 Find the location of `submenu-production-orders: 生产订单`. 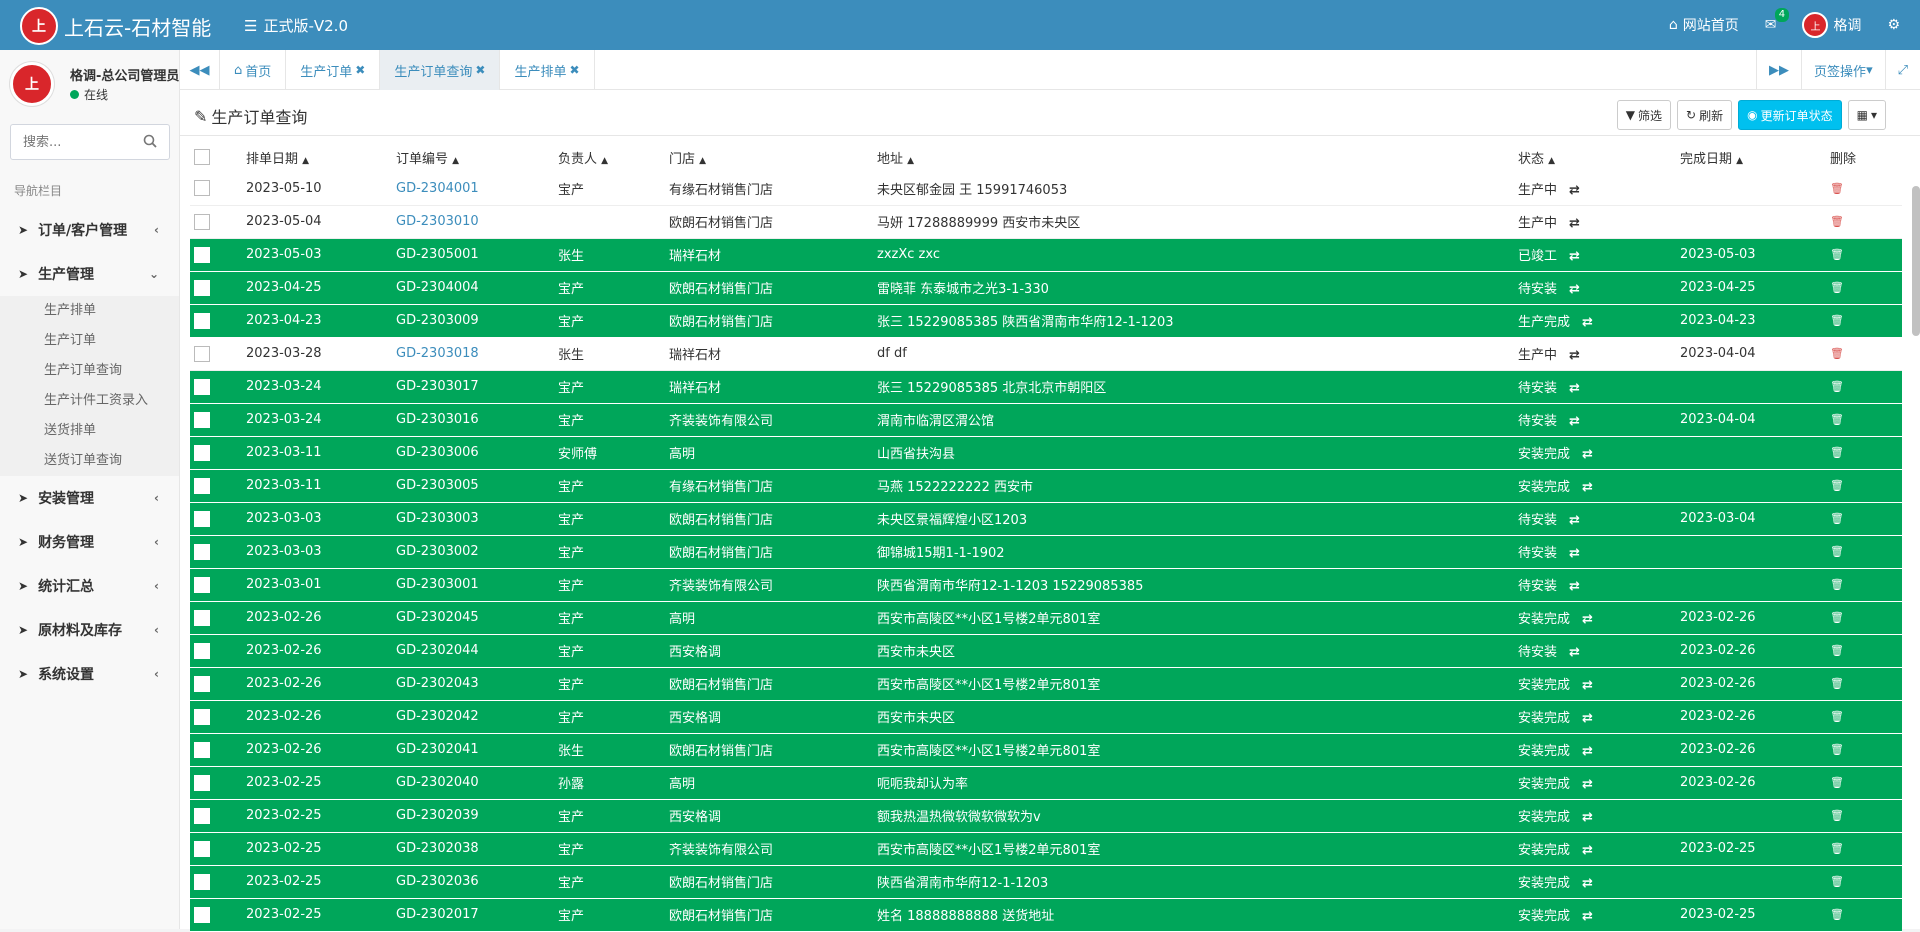

submenu-production-orders: 生产订单 is located at coordinates (89, 341).